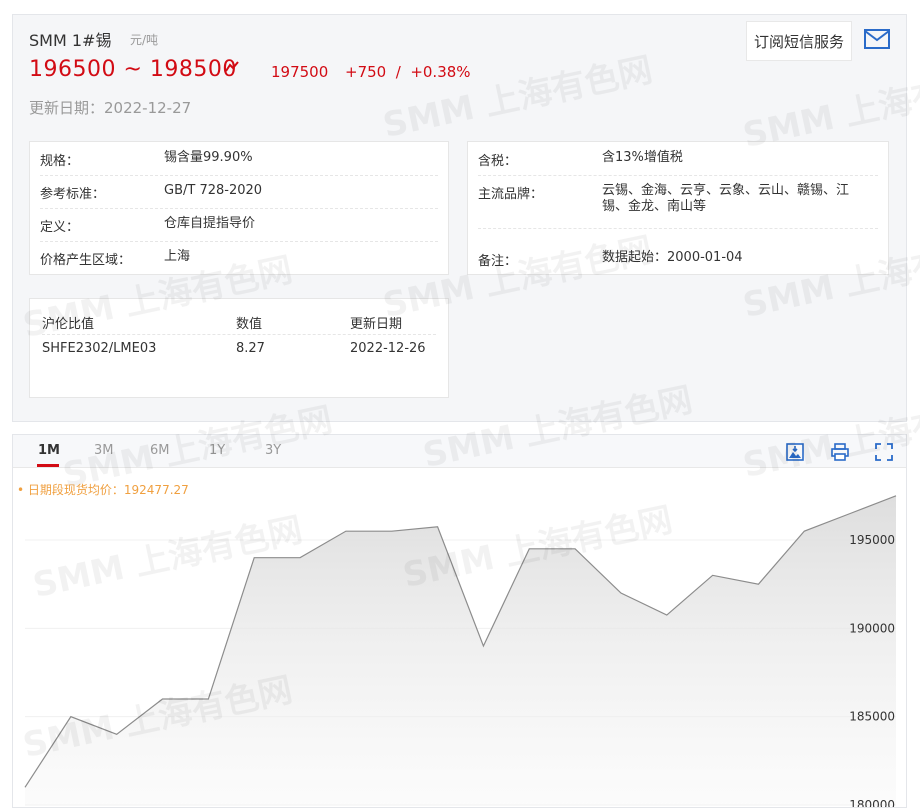 The width and height of the screenshot is (920, 808). I want to click on info-label: 价格产生区域：, so click(86, 260).